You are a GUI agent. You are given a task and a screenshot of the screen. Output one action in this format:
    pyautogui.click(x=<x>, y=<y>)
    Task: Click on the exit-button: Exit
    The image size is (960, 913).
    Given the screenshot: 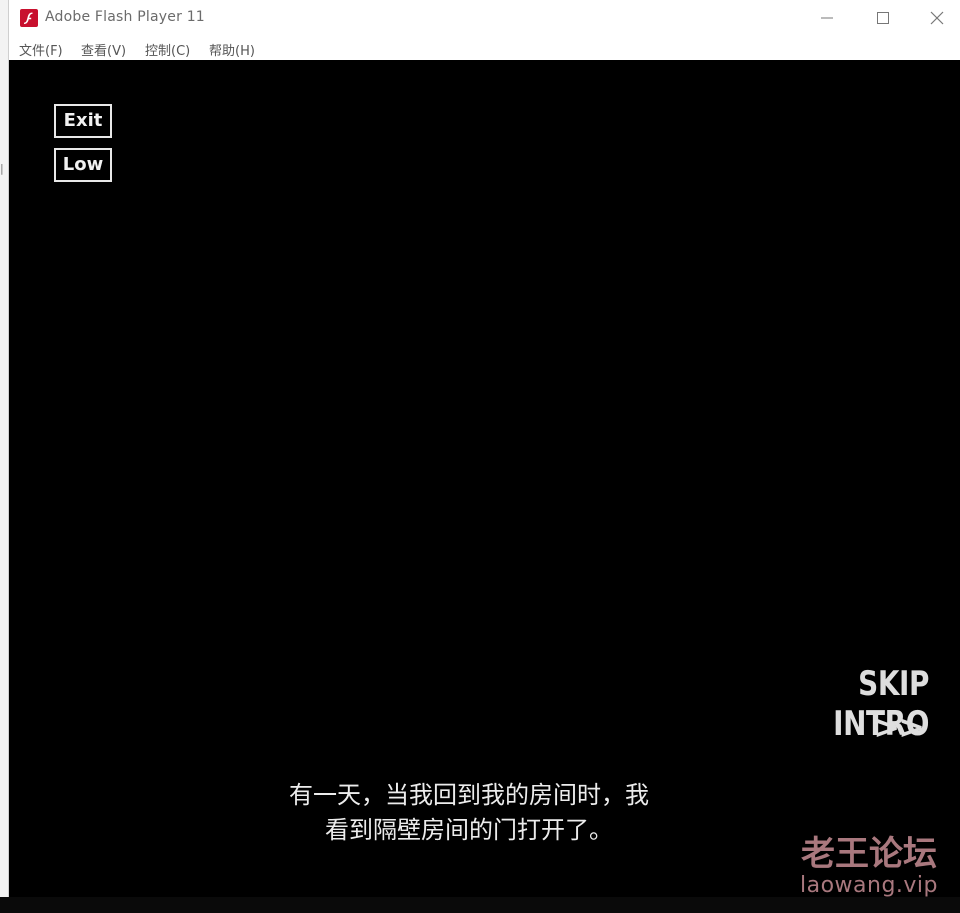 What is the action you would take?
    pyautogui.click(x=83, y=121)
    